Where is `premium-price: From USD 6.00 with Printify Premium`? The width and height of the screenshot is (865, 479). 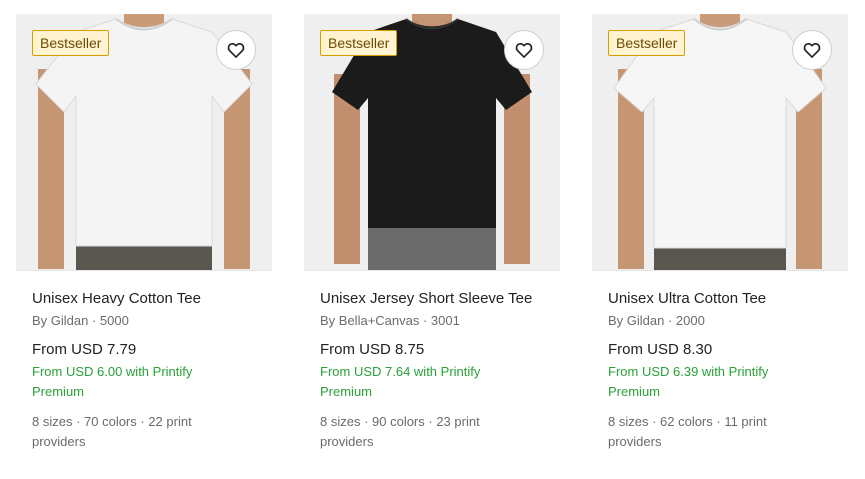
premium-price: From USD 6.00 with Printify Premium is located at coordinates (112, 381).